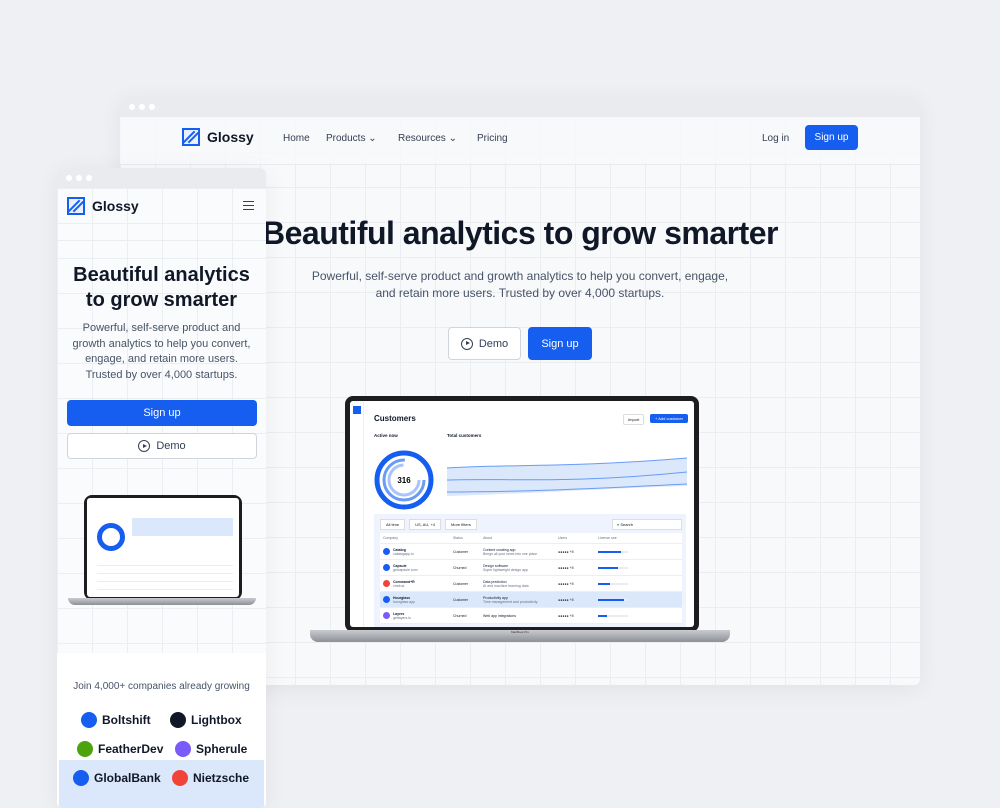 Image resolution: width=1000 pixels, height=808 pixels. Describe the element at coordinates (567, 478) in the screenshot. I see `total-customers-chart` at that location.